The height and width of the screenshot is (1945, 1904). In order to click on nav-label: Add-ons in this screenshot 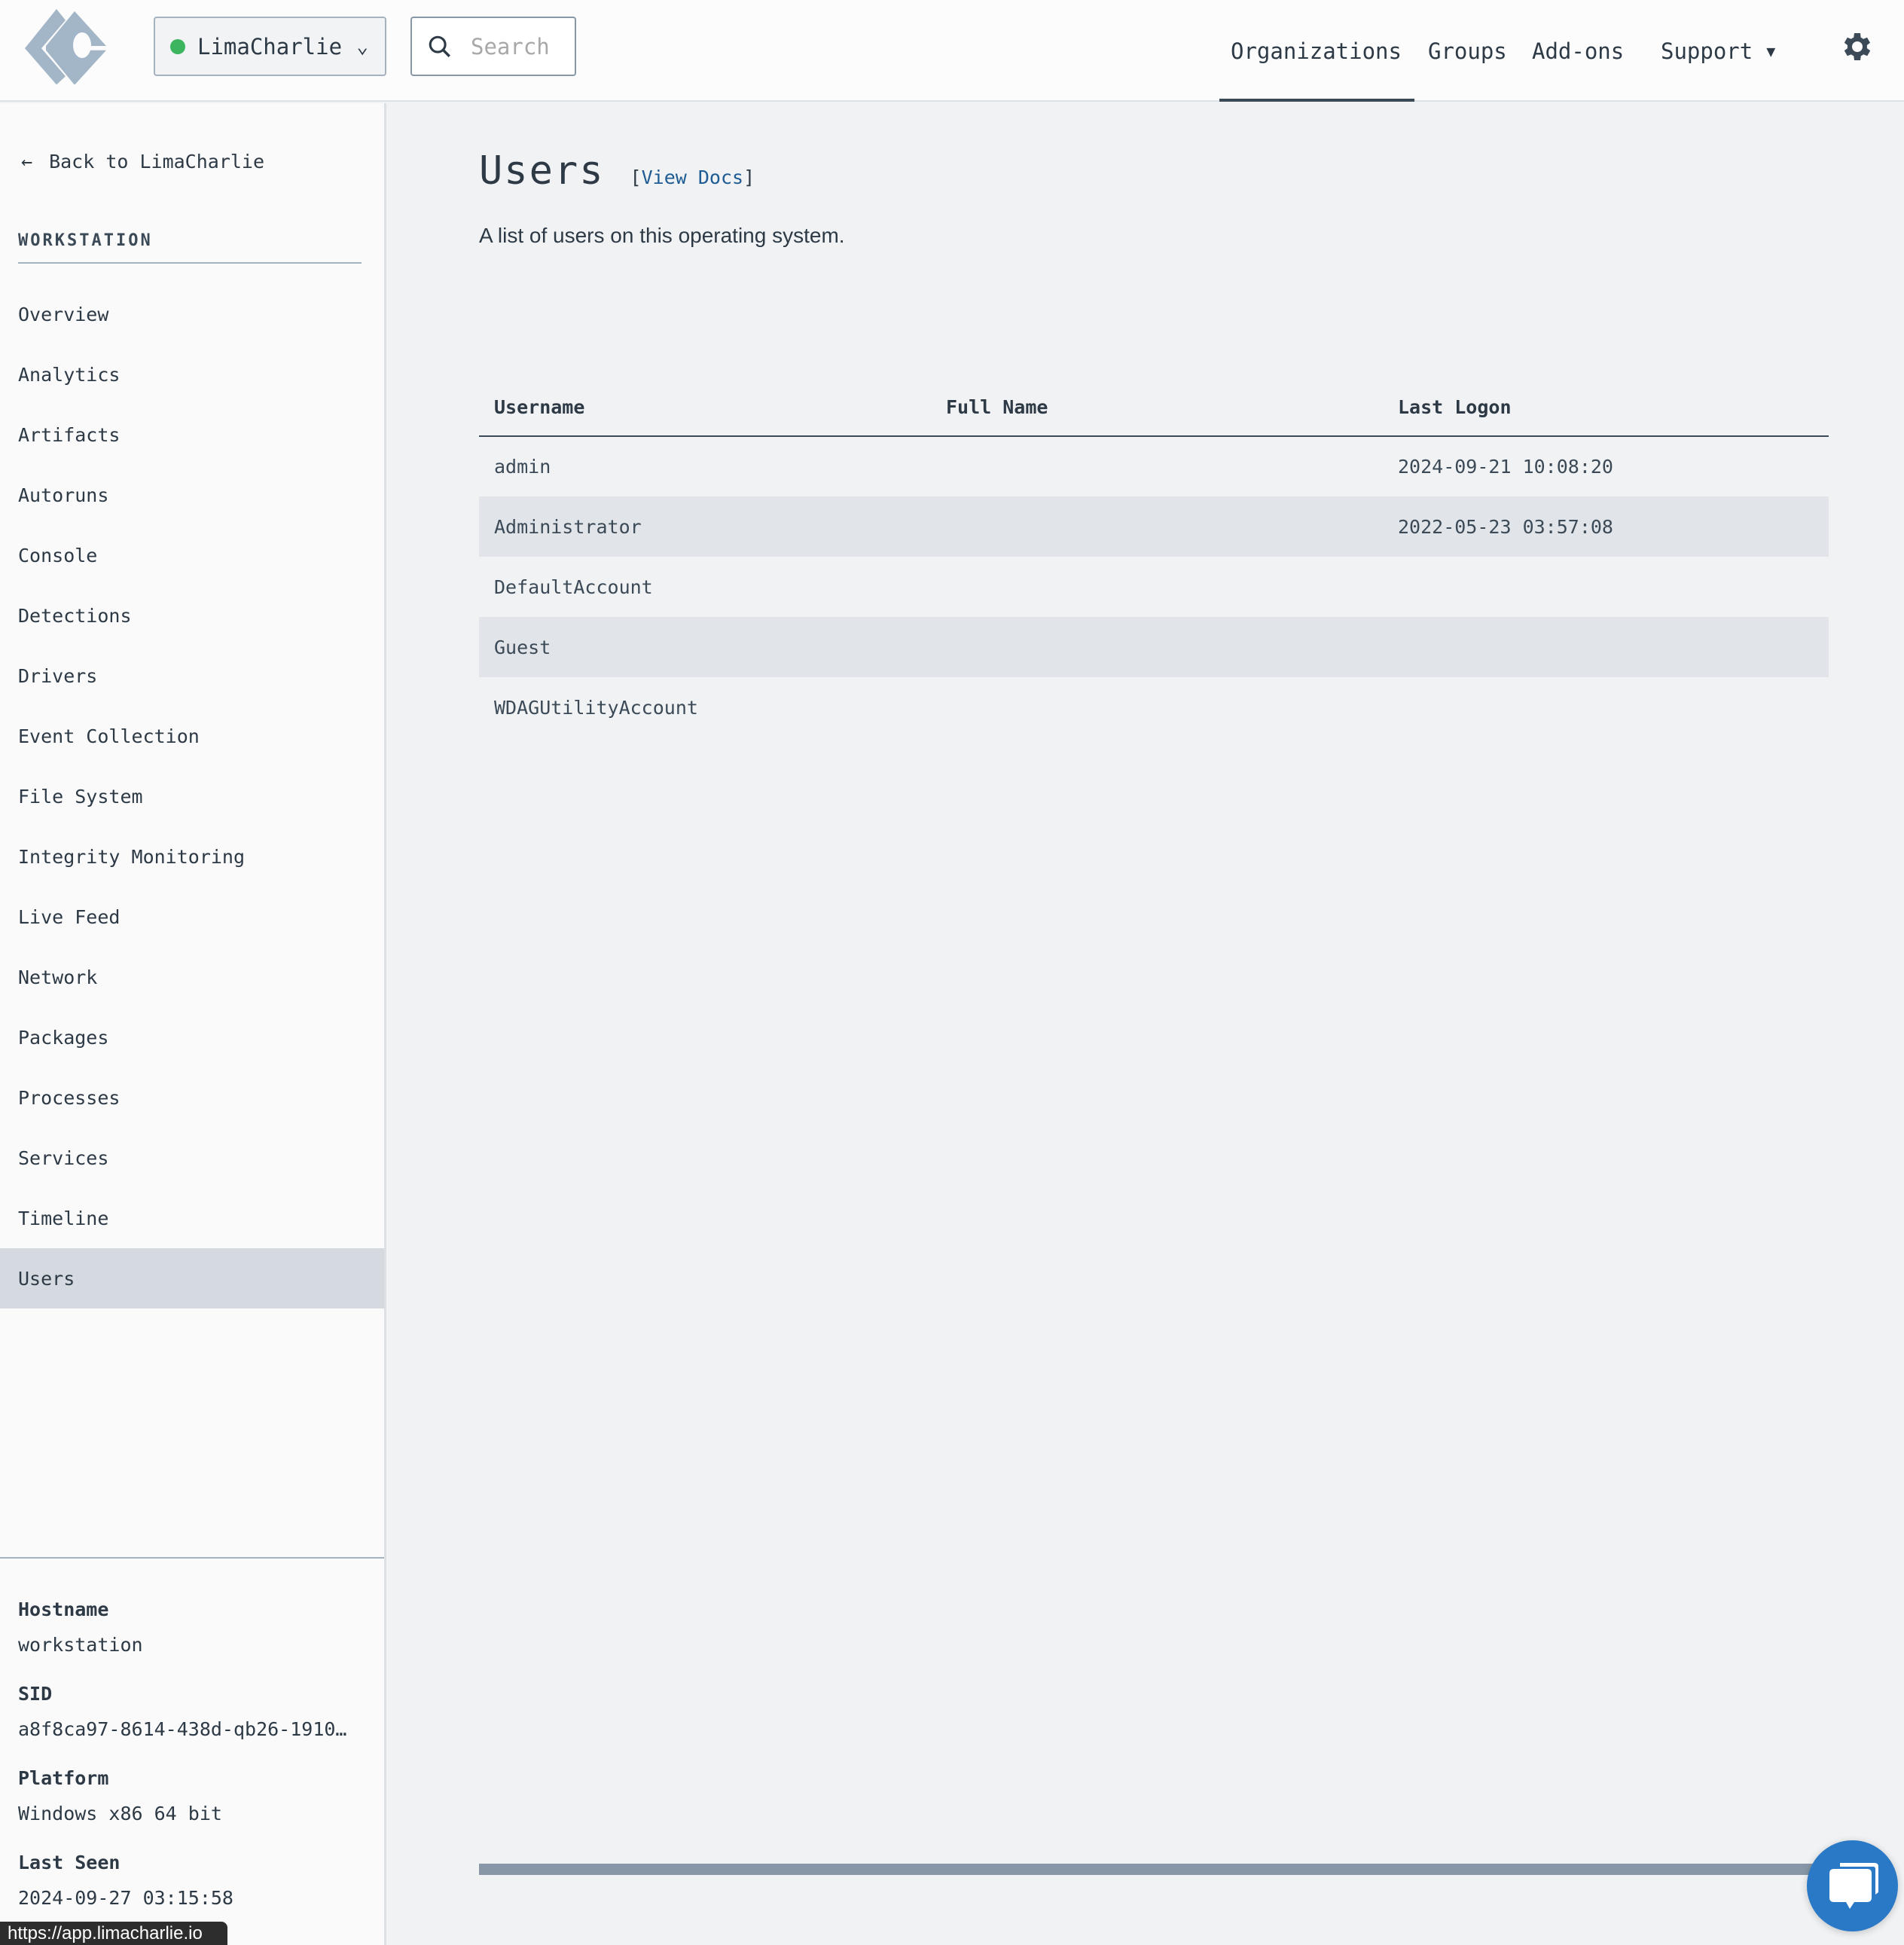, I will do `click(1578, 51)`.